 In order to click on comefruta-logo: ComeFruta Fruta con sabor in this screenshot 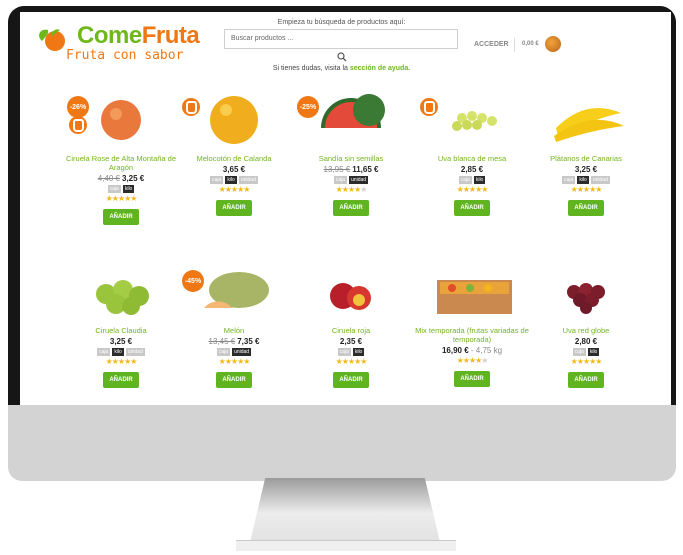, I will do `click(121, 45)`.